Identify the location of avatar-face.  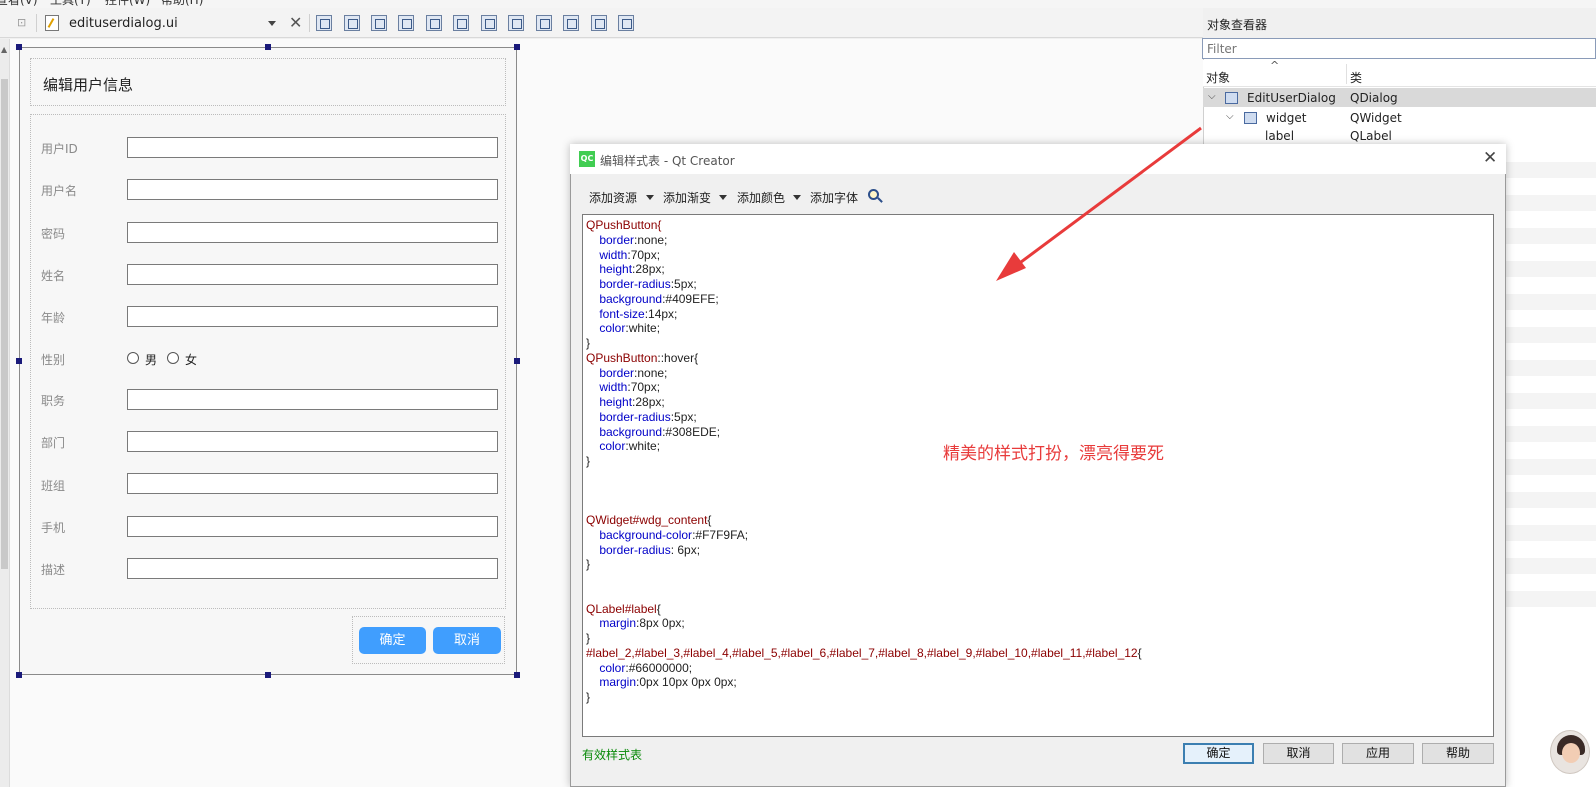
(1571, 753).